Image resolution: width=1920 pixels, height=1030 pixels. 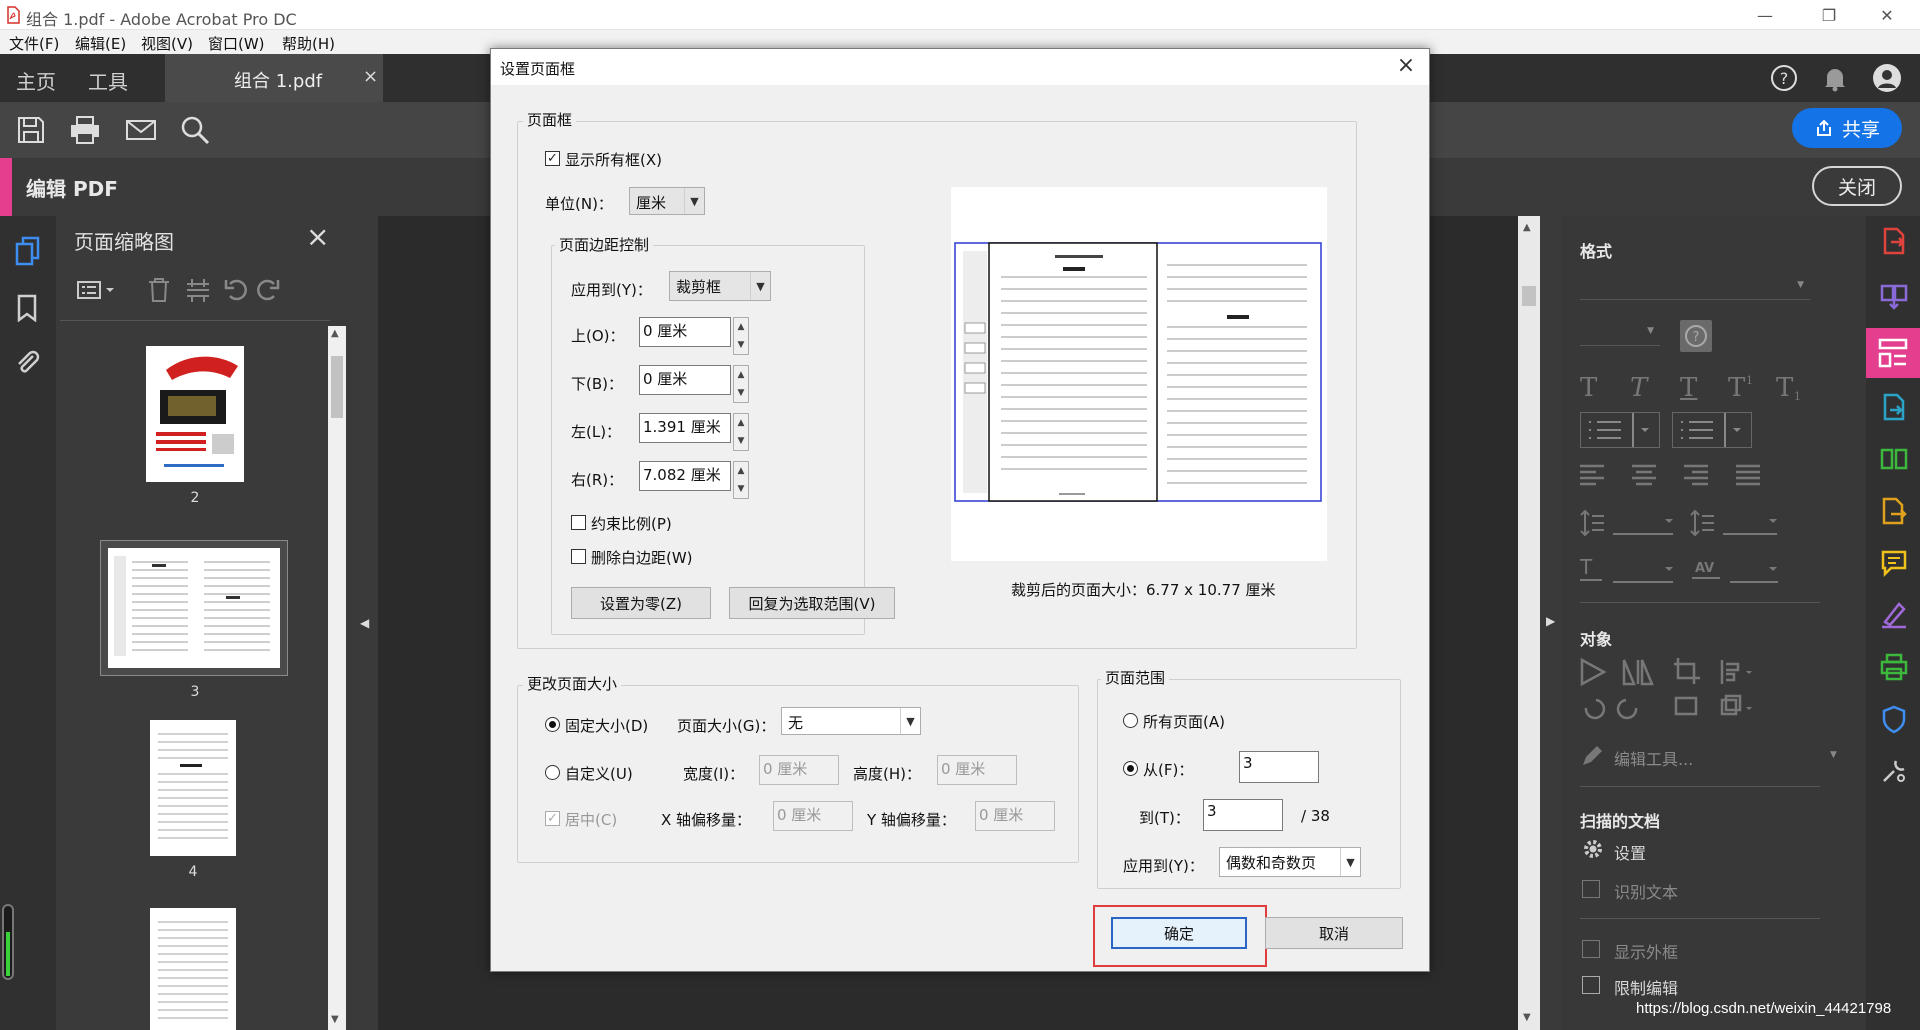 I want to click on more-tools-icon, so click(x=1894, y=771).